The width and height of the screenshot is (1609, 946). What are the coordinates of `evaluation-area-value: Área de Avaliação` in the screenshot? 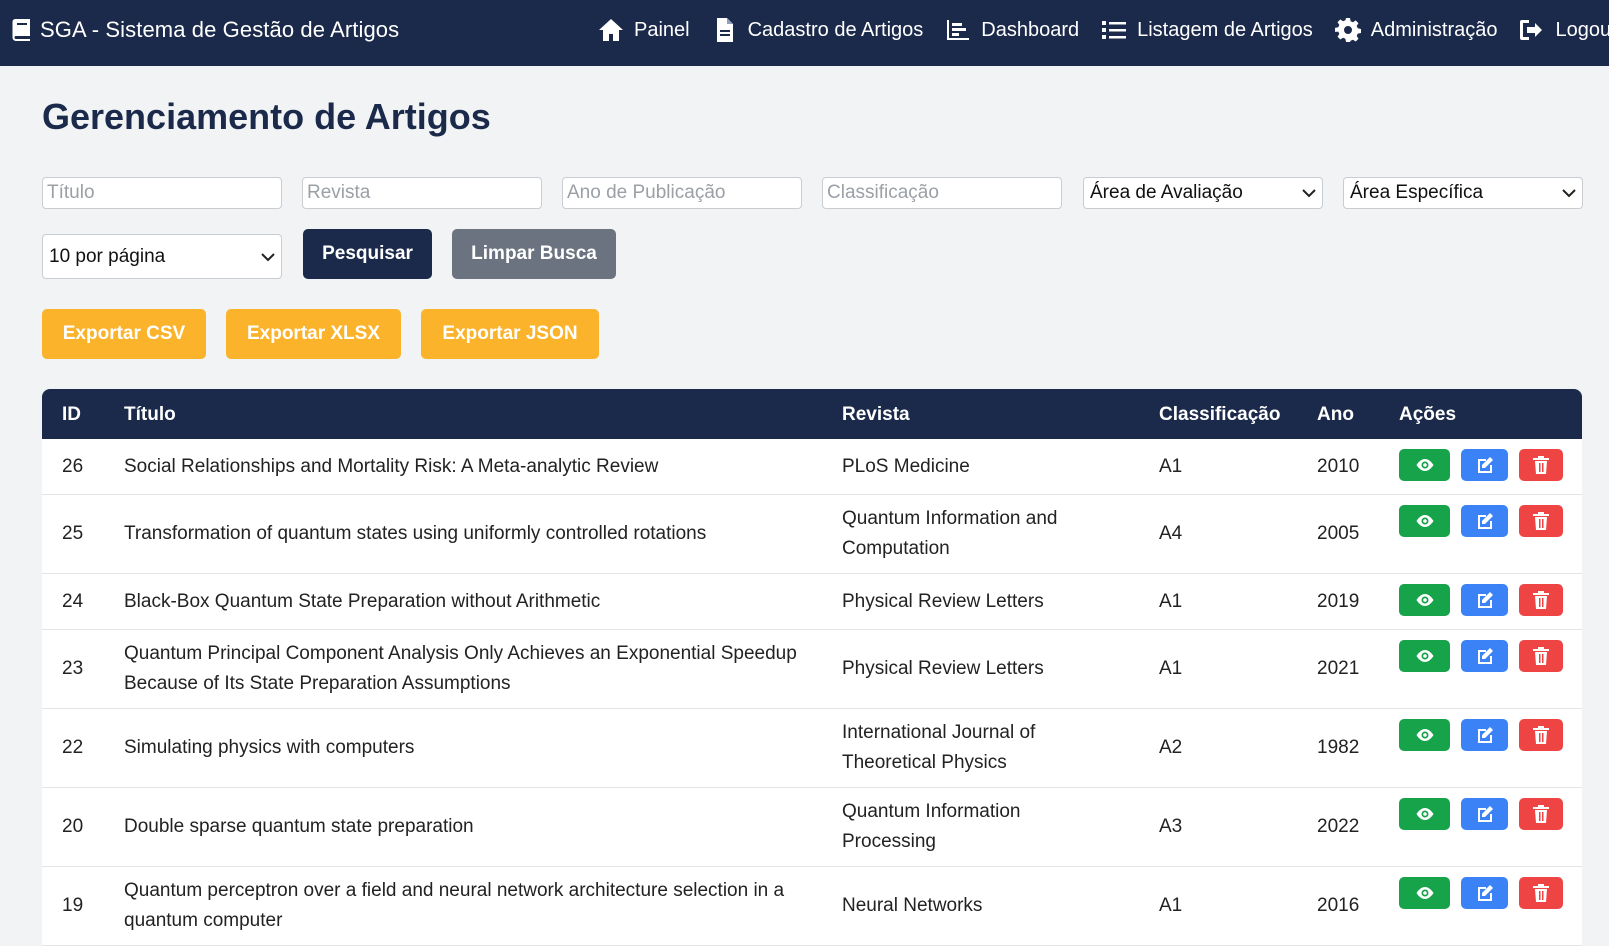 It's located at (1166, 192).